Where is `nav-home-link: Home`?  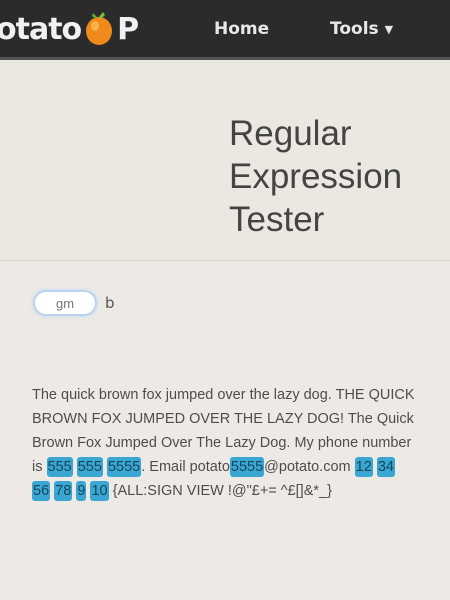 nav-home-link: Home is located at coordinates (241, 29).